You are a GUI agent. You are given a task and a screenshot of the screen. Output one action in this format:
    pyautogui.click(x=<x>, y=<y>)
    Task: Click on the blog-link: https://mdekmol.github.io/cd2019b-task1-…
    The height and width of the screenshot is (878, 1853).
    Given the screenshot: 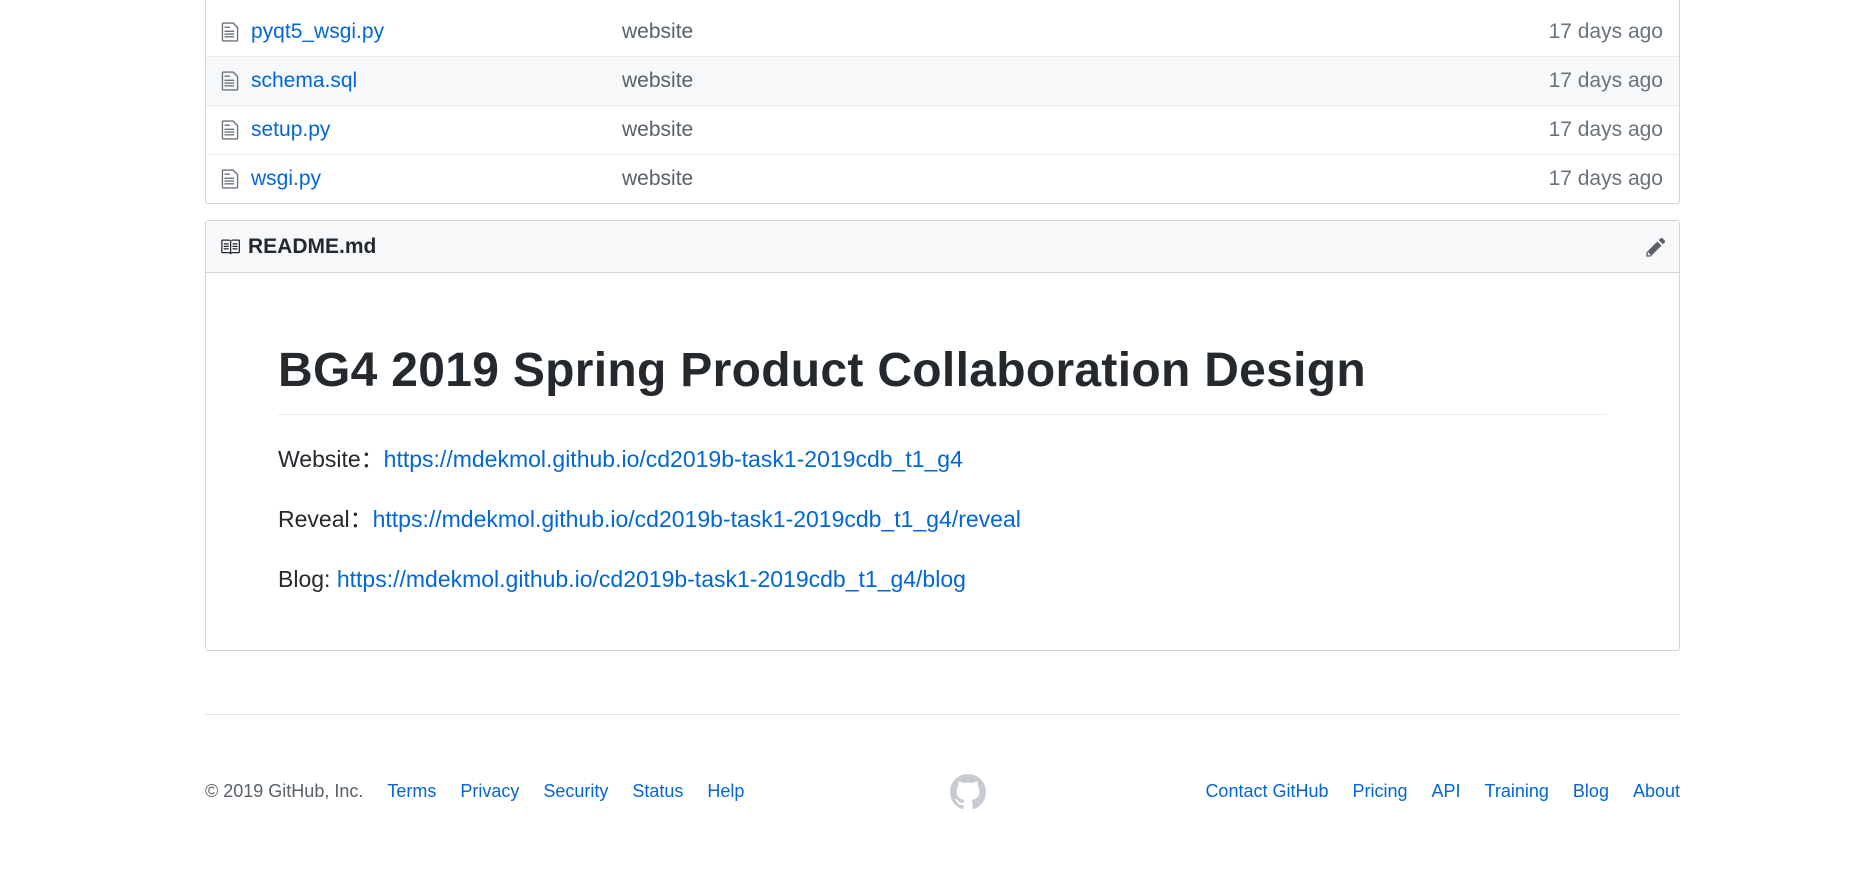 What is the action you would take?
    pyautogui.click(x=651, y=579)
    